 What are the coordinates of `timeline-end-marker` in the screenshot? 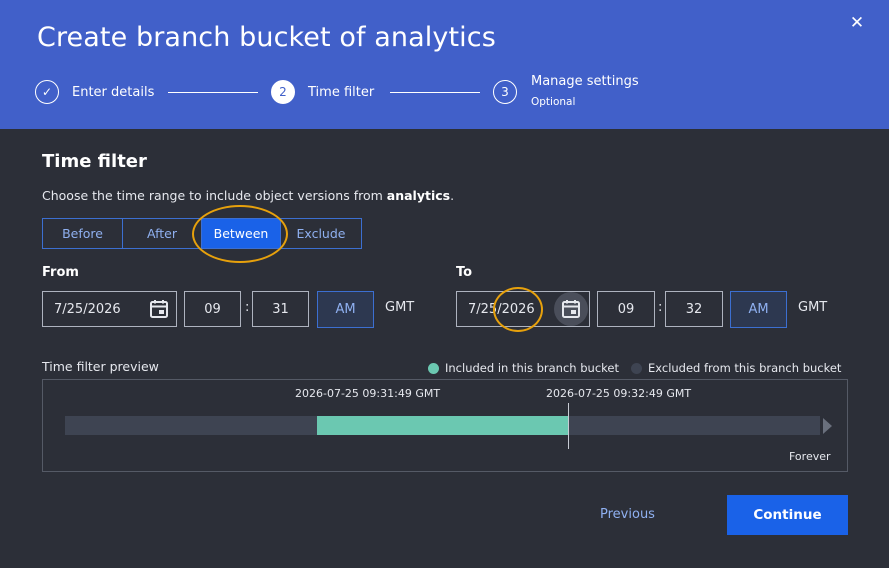 It's located at (568, 426).